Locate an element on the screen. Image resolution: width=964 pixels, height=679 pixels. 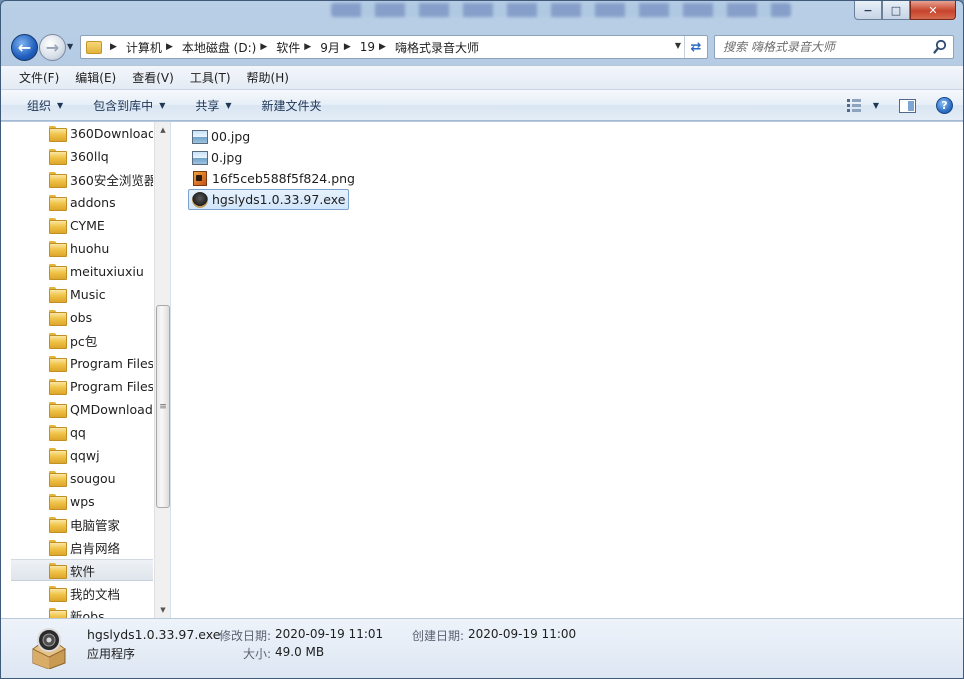
share-label: 共享 is located at coordinates (207, 105).